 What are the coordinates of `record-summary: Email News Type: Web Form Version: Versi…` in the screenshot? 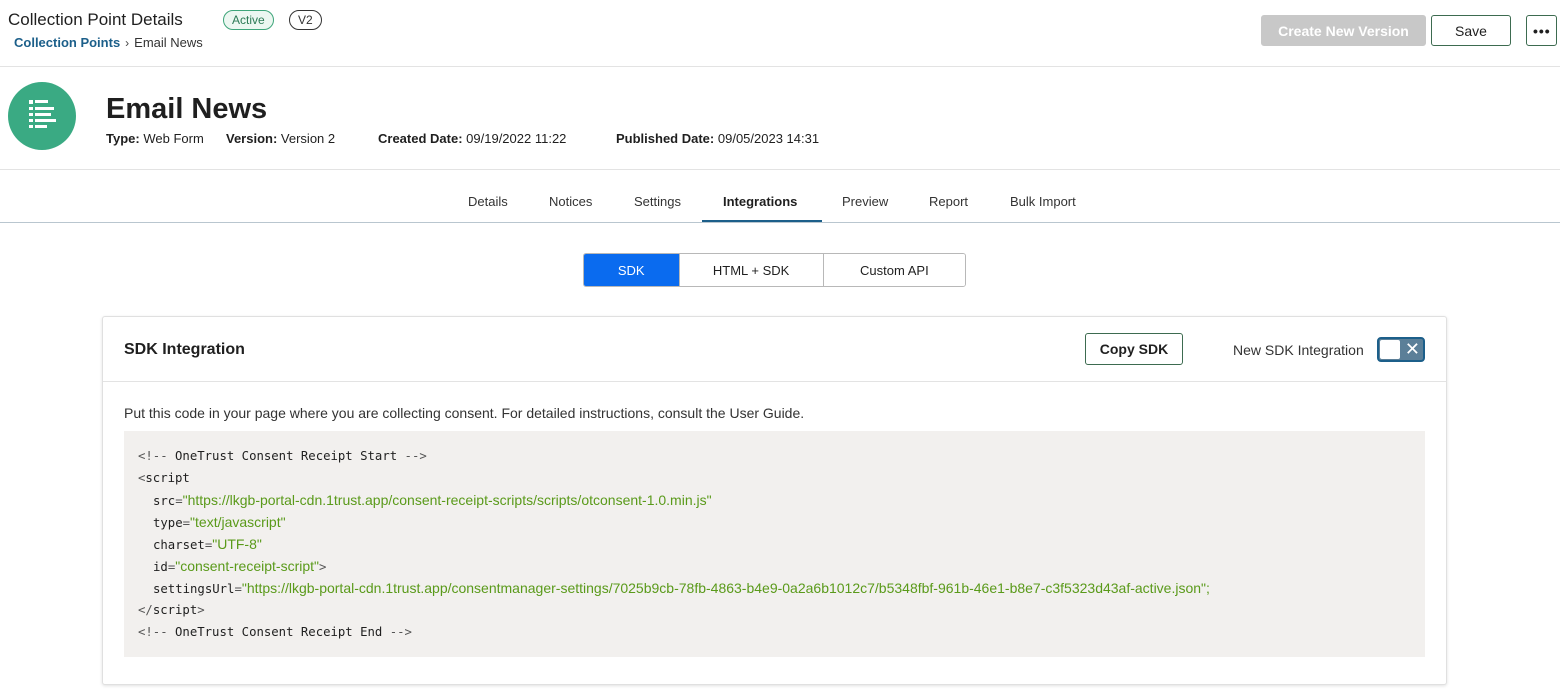 It's located at (780, 118).